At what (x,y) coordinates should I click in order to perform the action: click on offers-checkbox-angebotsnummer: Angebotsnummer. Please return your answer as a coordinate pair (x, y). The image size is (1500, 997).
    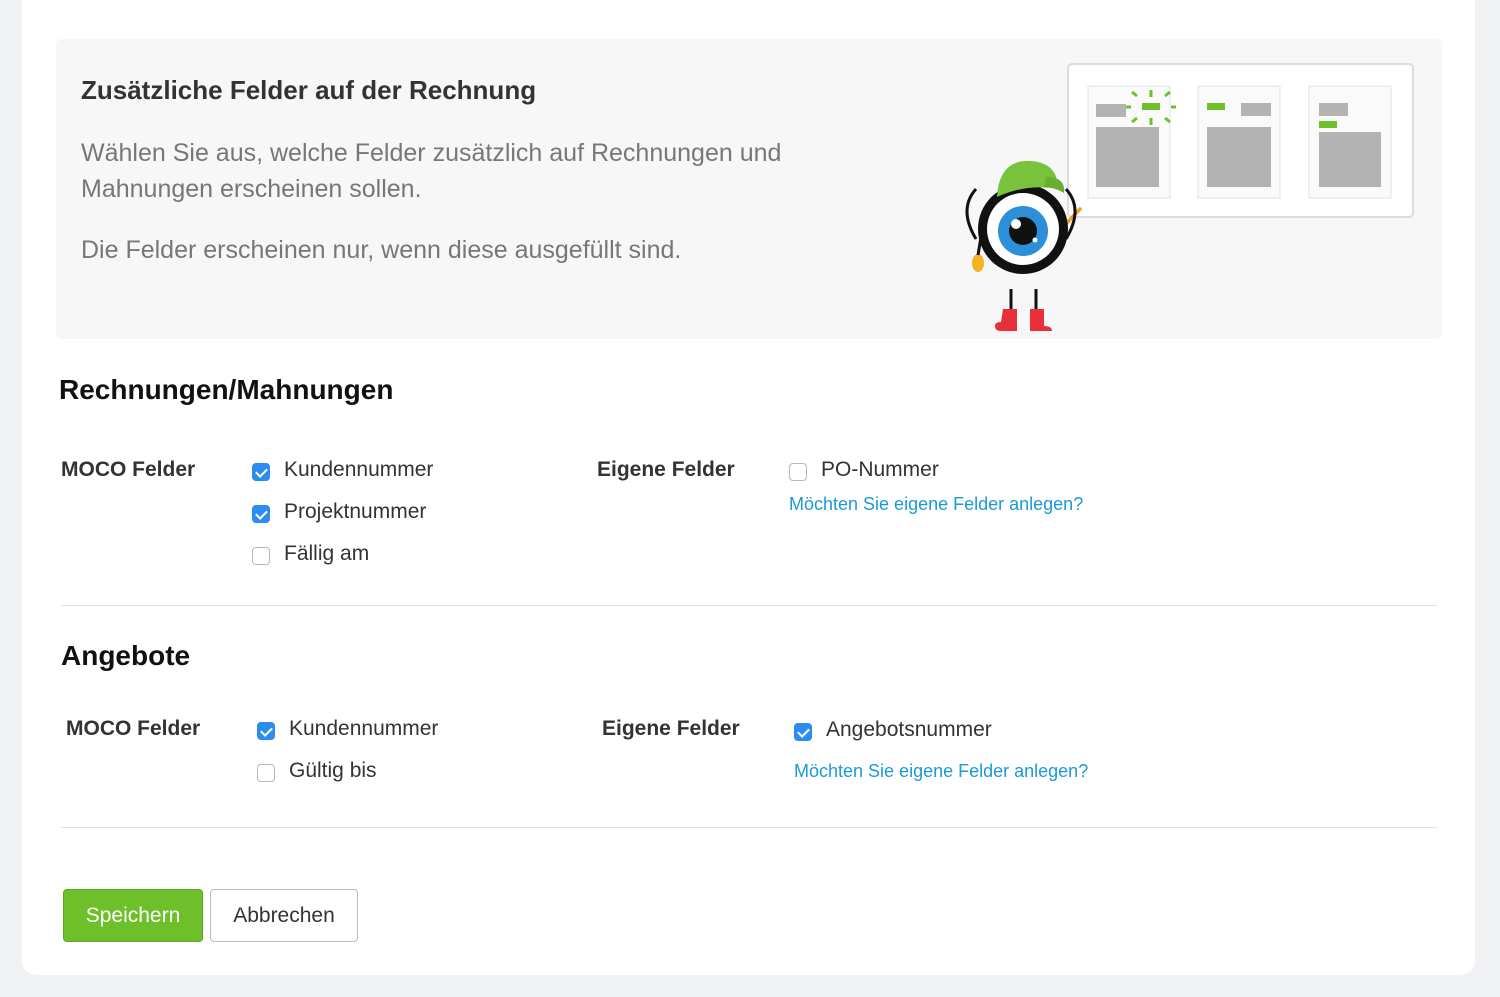
    Looking at the image, I should click on (893, 730).